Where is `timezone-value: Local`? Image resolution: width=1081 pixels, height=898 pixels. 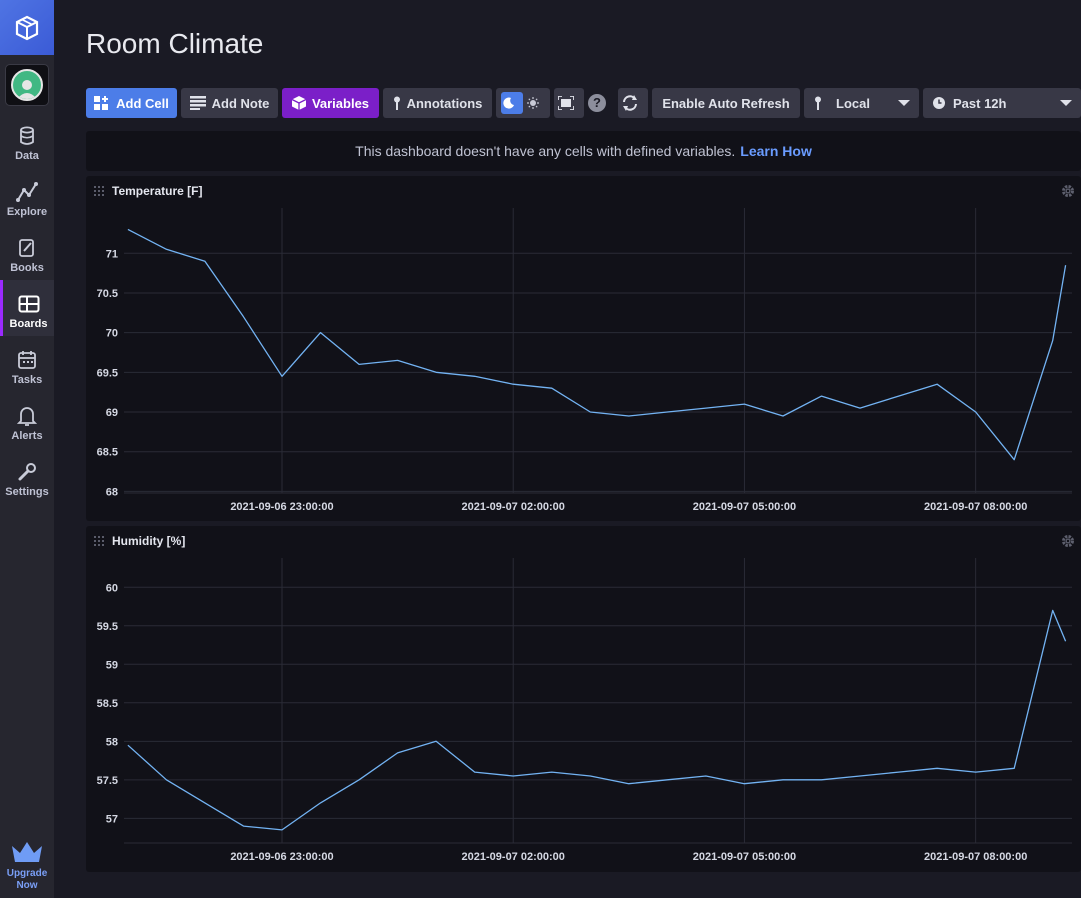
timezone-value: Local is located at coordinates (853, 103).